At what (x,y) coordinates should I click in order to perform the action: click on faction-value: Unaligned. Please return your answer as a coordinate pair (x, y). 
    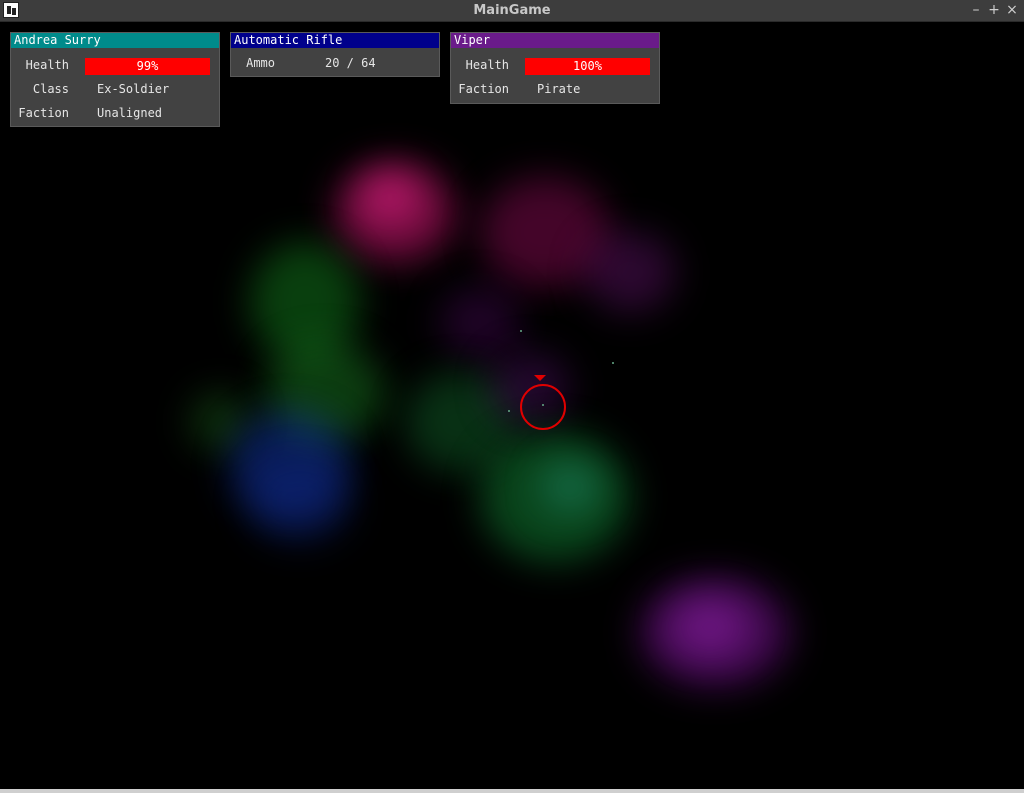
    Looking at the image, I should click on (130, 113).